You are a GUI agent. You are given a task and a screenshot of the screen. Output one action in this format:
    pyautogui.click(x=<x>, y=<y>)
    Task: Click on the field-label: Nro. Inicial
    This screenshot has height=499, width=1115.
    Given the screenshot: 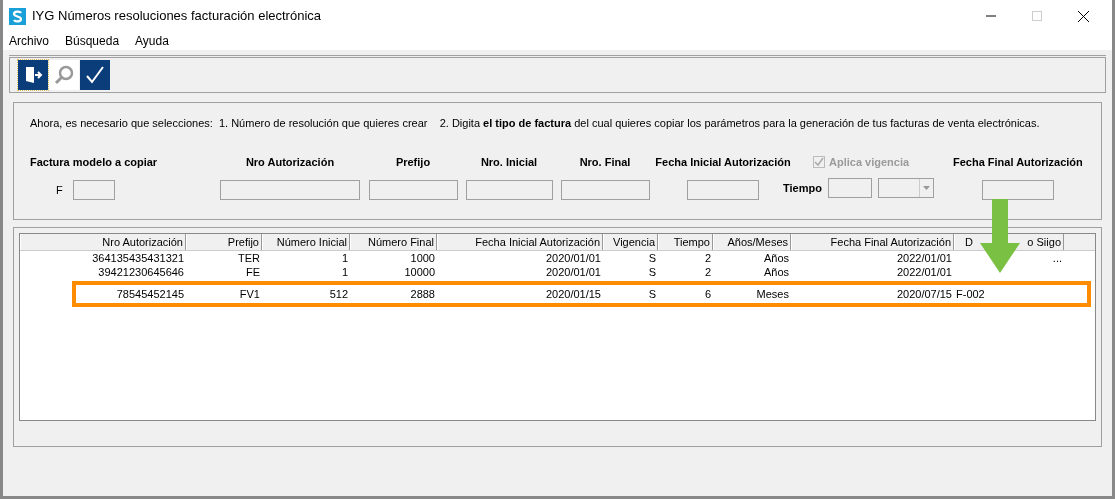 What is the action you would take?
    pyautogui.click(x=509, y=162)
    